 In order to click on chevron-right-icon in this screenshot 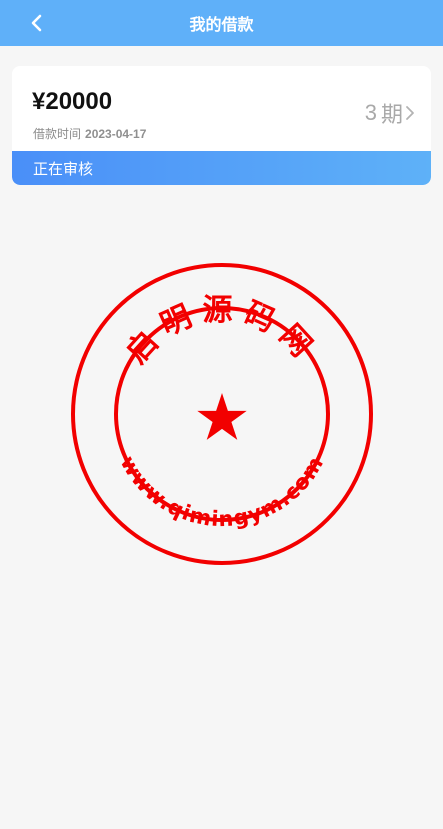, I will do `click(410, 113)`.